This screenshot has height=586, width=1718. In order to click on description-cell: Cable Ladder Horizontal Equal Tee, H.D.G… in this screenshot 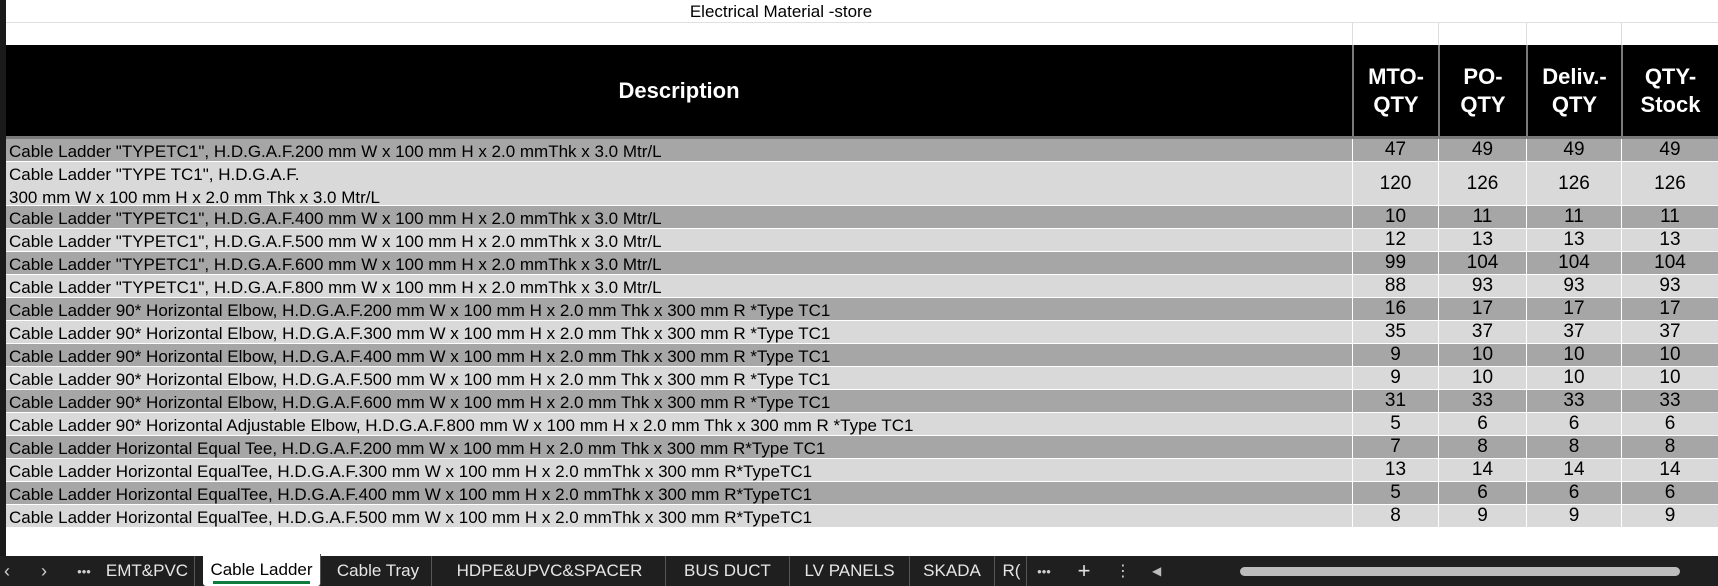, I will do `click(681, 448)`.